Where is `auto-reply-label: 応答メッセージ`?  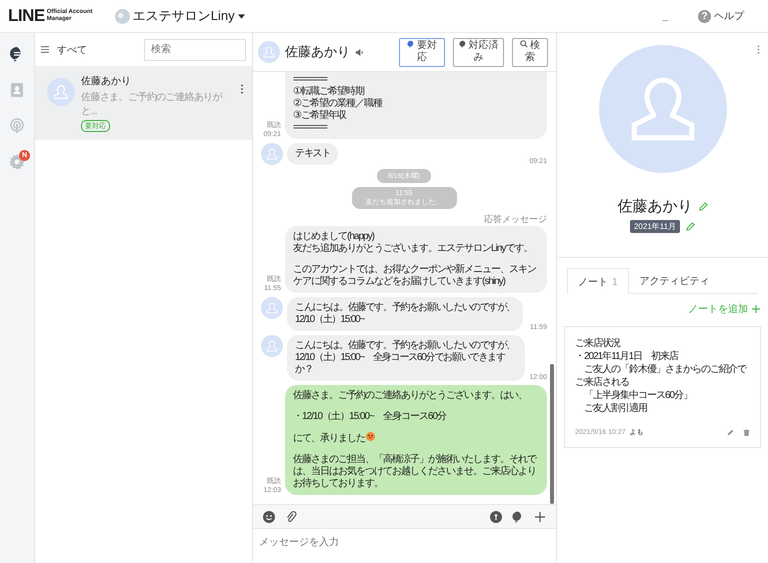 auto-reply-label: 応答メッセージ is located at coordinates (515, 219).